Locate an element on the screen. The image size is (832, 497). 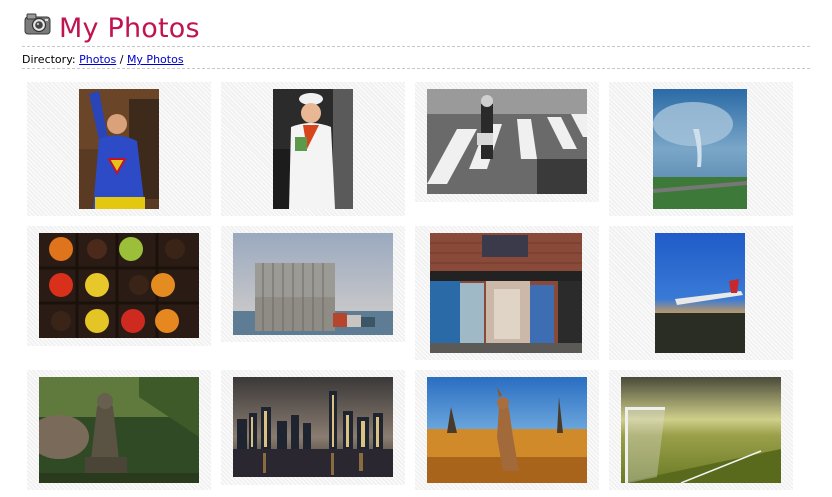
page-header: My Photos is located at coordinates (416, 27).